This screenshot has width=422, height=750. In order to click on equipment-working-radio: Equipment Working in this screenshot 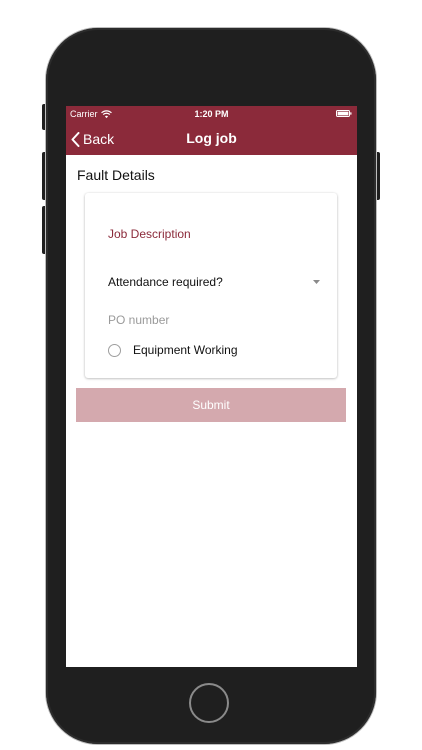, I will do `click(173, 350)`.